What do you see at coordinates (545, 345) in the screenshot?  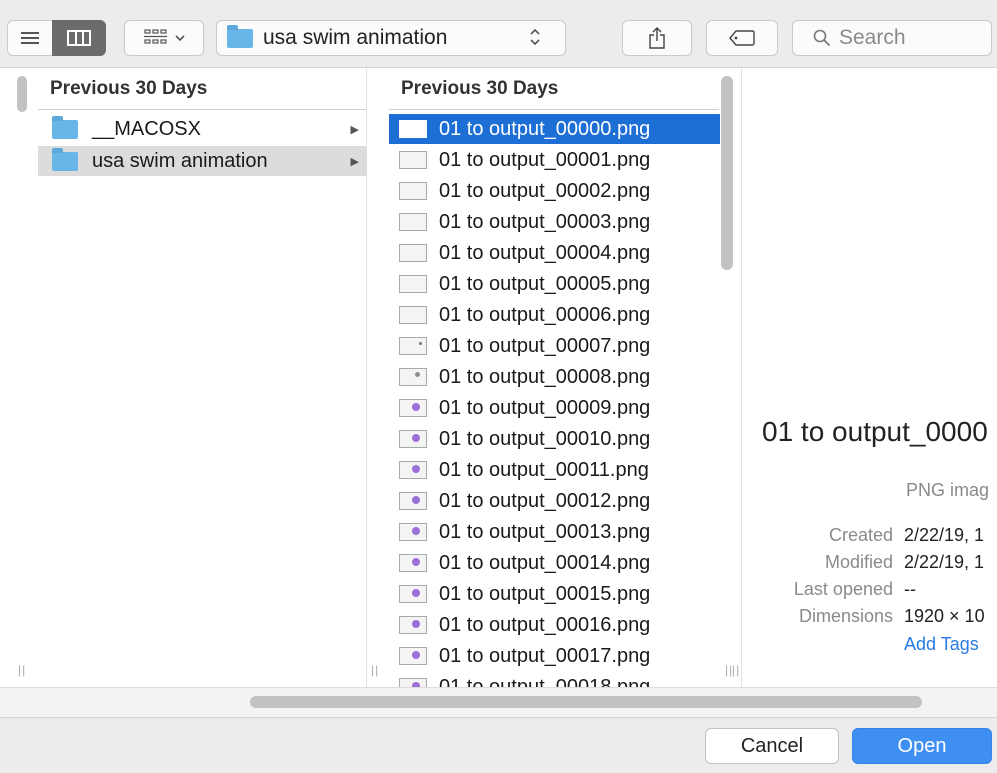 I see `file-name: 01 to output_00007.png` at bounding box center [545, 345].